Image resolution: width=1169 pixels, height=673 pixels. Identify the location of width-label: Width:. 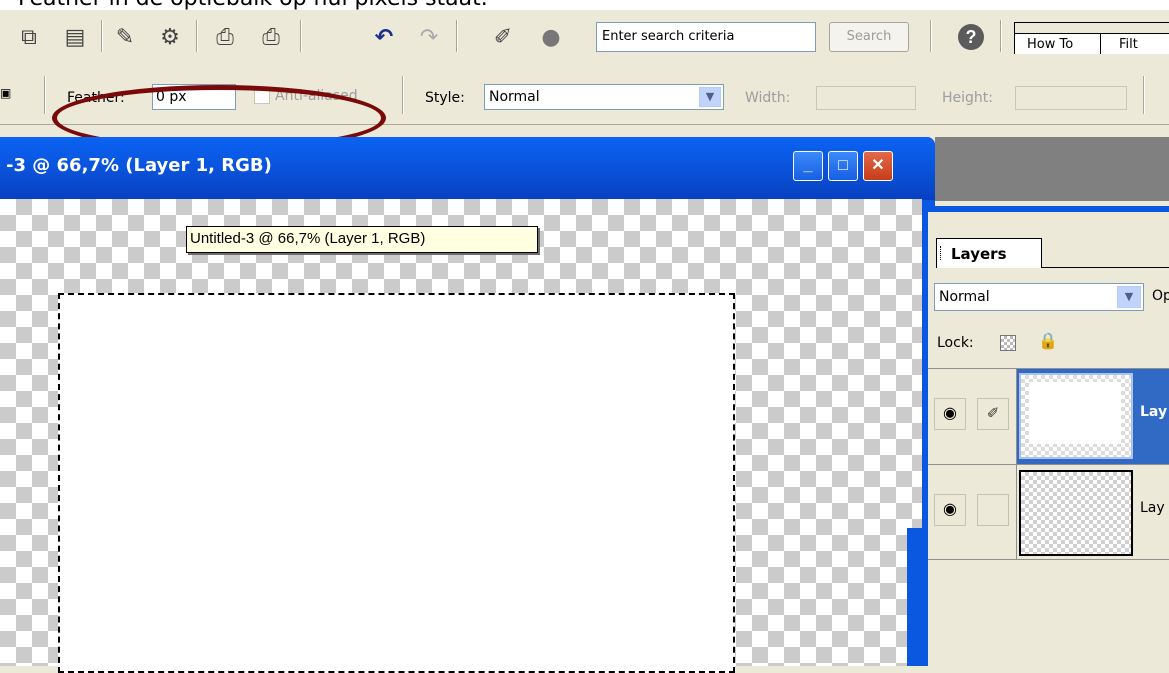
(768, 98).